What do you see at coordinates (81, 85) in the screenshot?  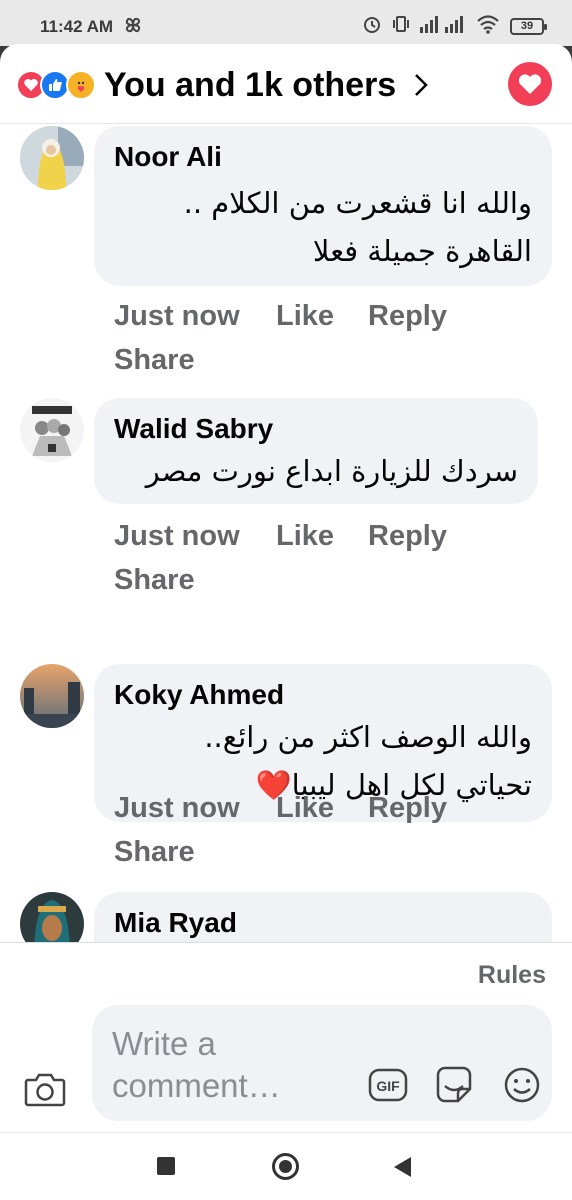 I see `care-reaction-icon` at bounding box center [81, 85].